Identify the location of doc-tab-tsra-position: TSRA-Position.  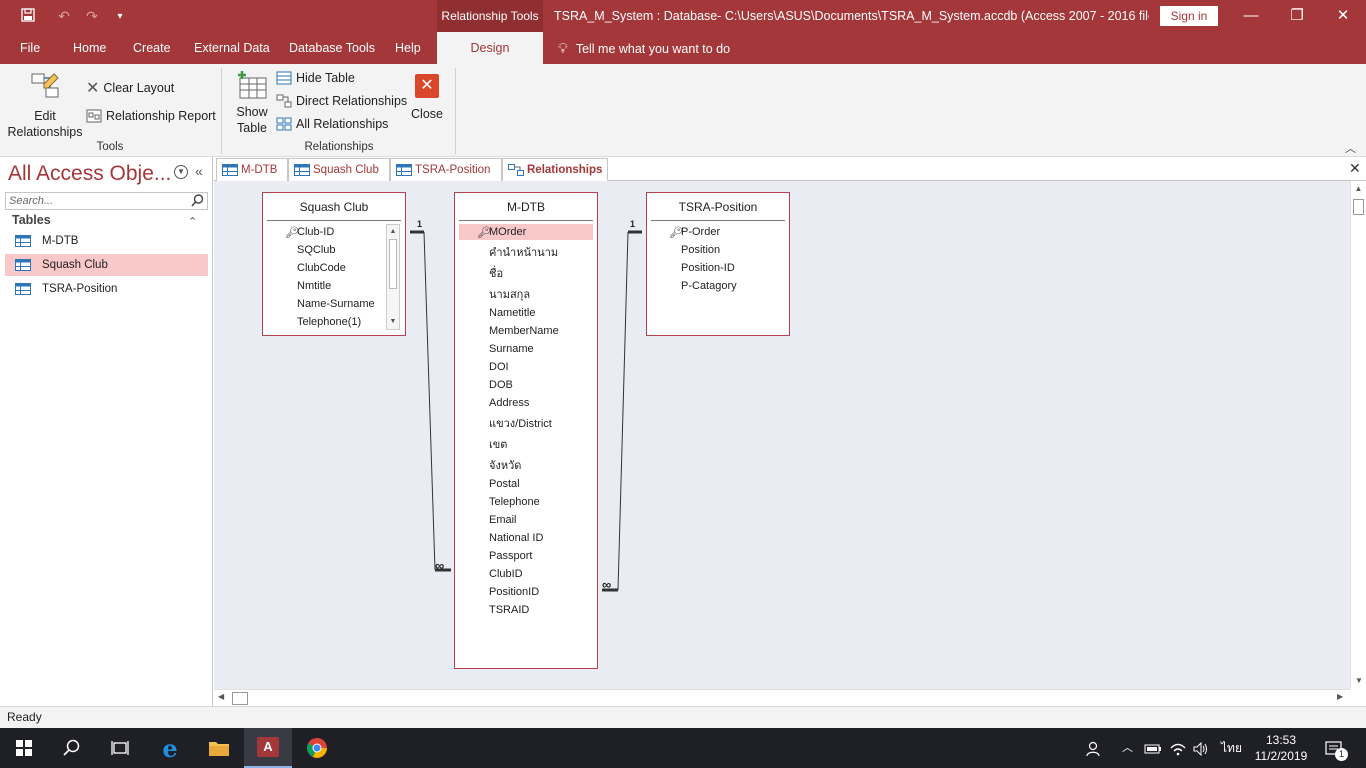
(446, 169).